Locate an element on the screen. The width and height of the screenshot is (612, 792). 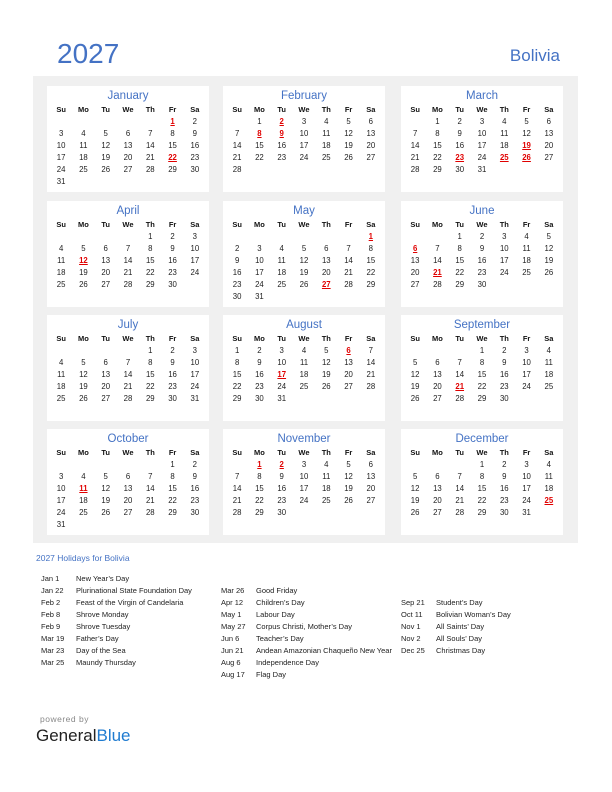
month-name: September is located at coordinates (482, 325).